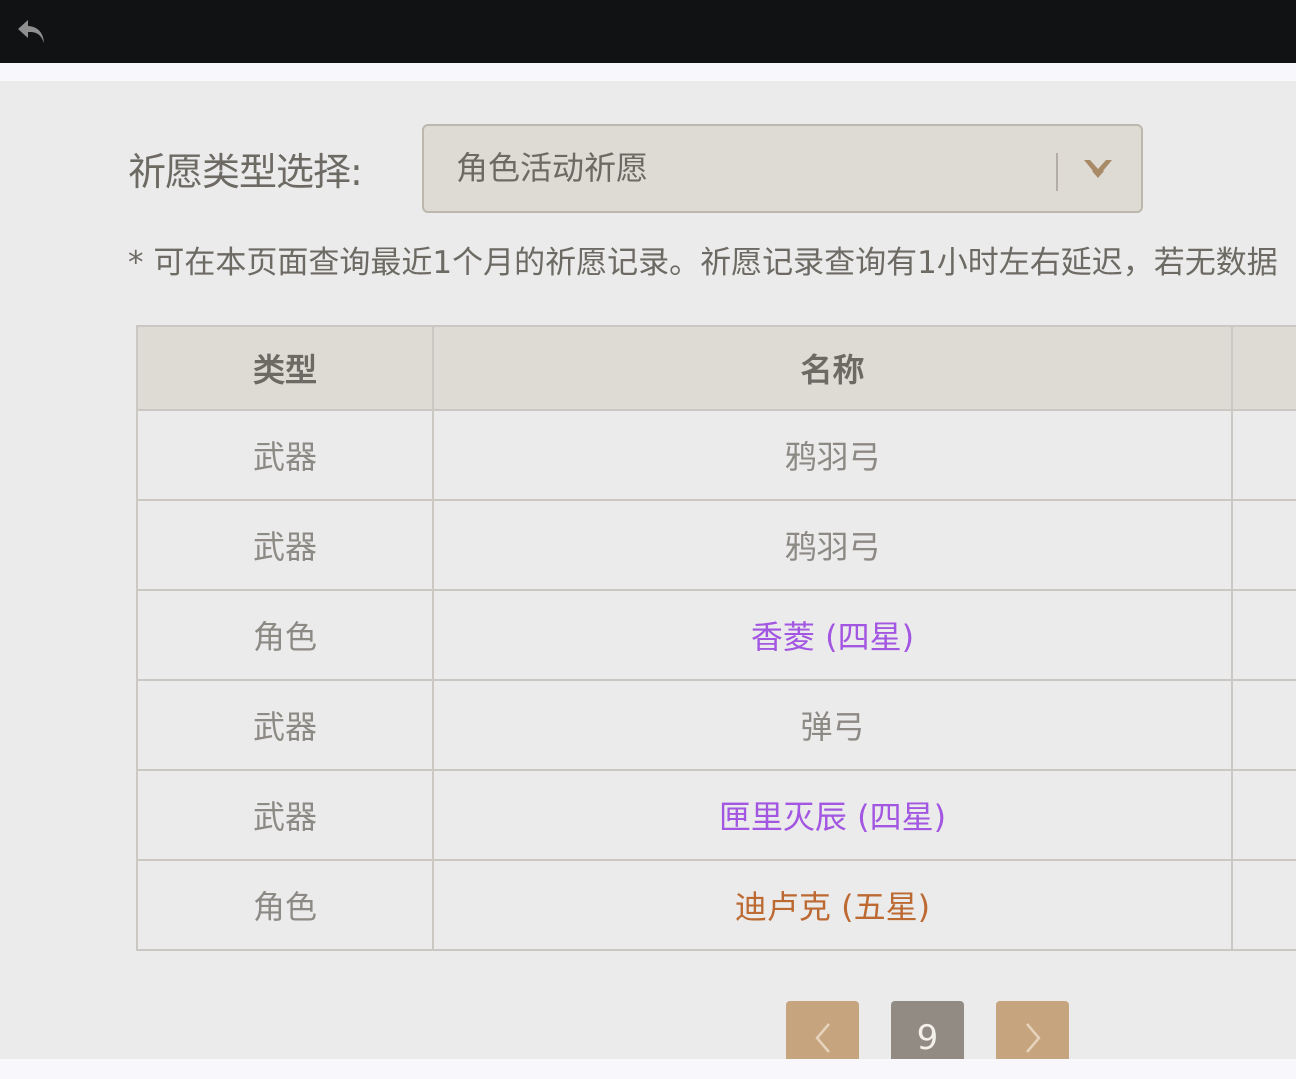  What do you see at coordinates (552, 168) in the screenshot?
I see `wish-type-selected: 角色活动祈愿` at bounding box center [552, 168].